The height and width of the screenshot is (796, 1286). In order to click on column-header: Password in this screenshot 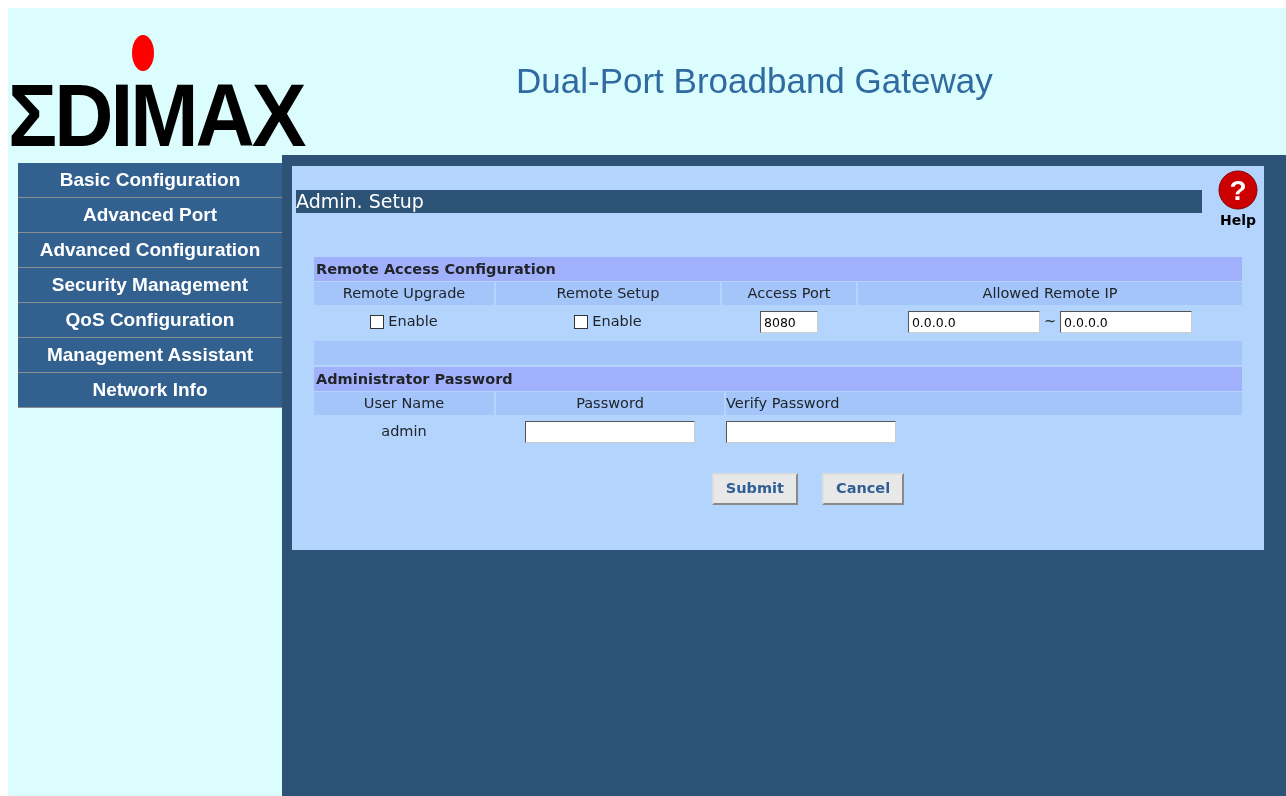, I will do `click(610, 403)`.